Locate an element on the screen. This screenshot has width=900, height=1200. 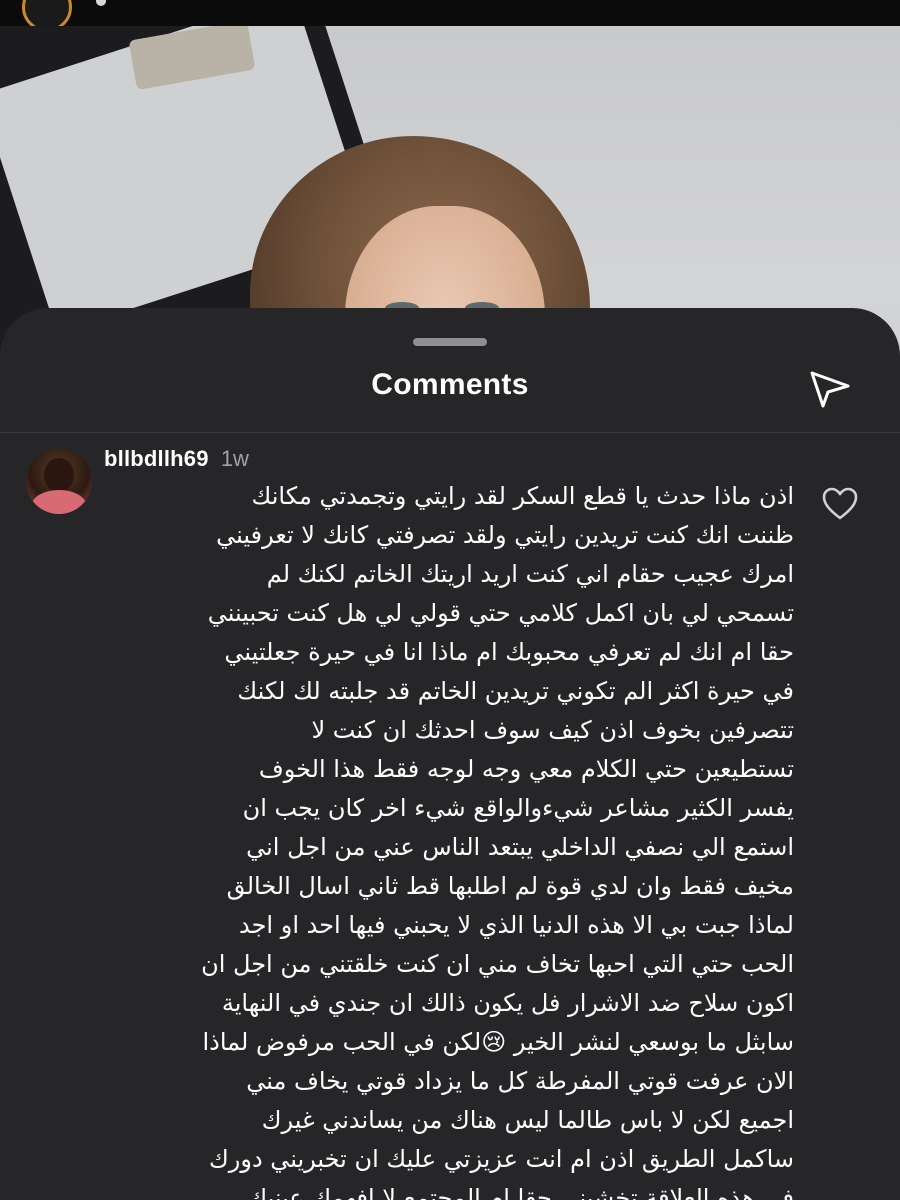
comment-header: bllbdllh69 1w is located at coordinates (176, 459).